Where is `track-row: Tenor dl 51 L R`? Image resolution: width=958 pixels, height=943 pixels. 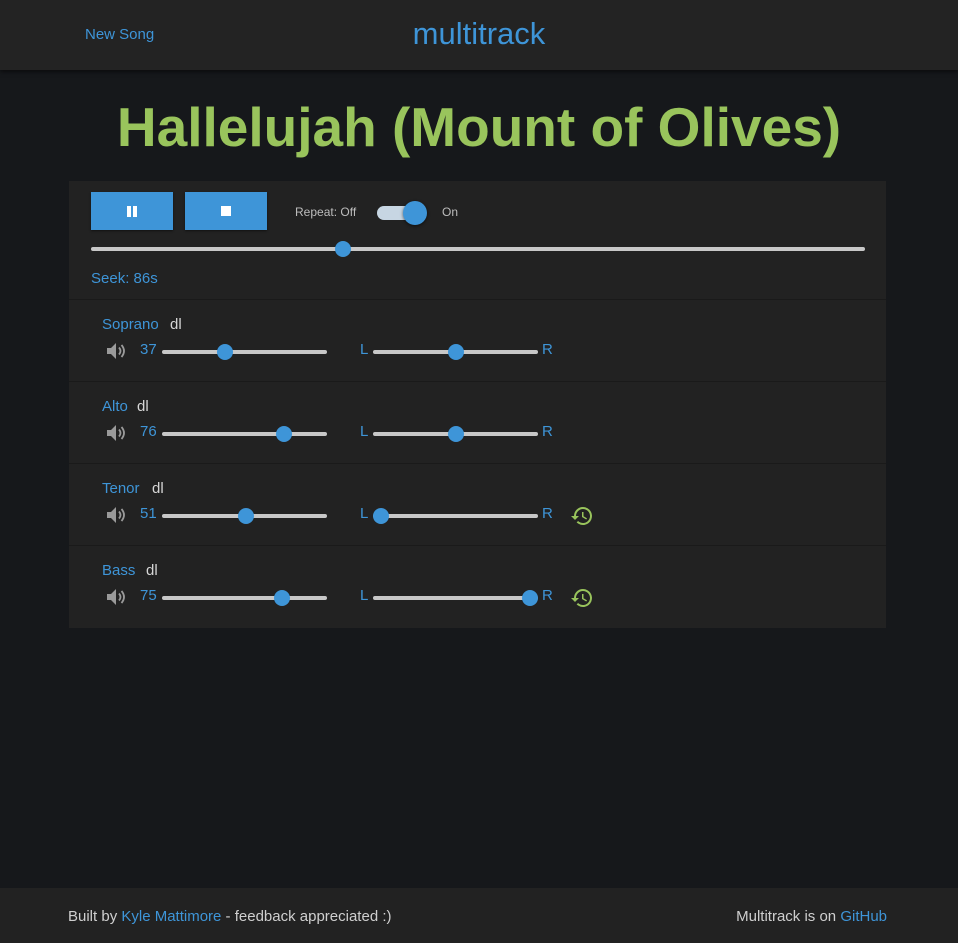 track-row: Tenor dl 51 L R is located at coordinates (477, 505).